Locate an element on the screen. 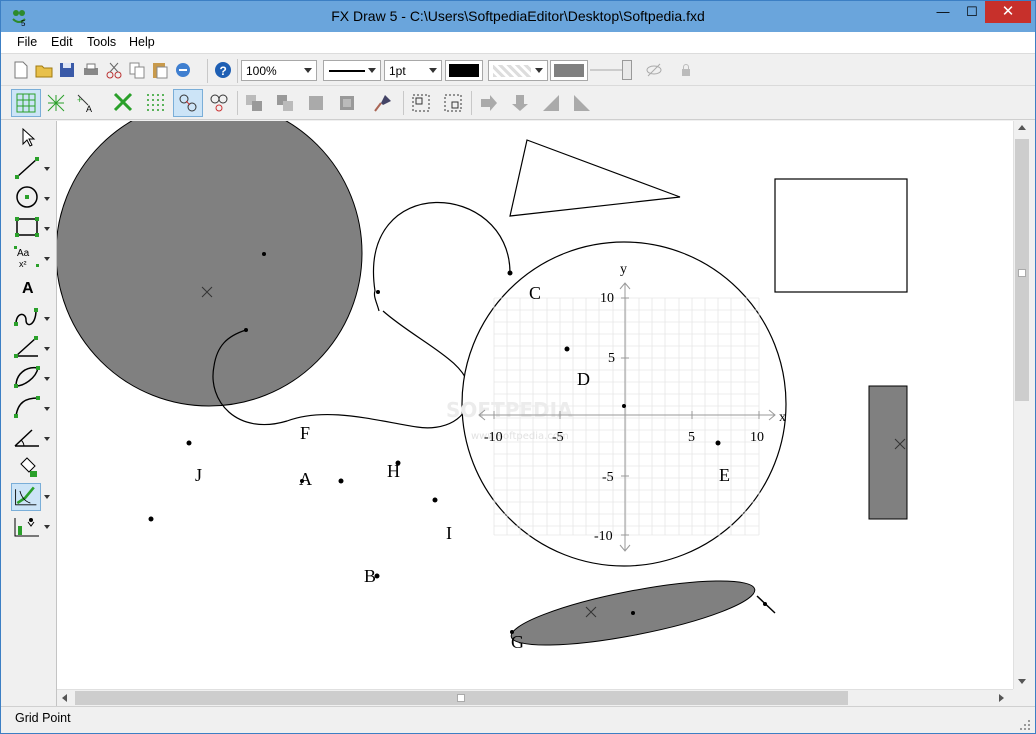  copy-icon is located at coordinates (137, 70).